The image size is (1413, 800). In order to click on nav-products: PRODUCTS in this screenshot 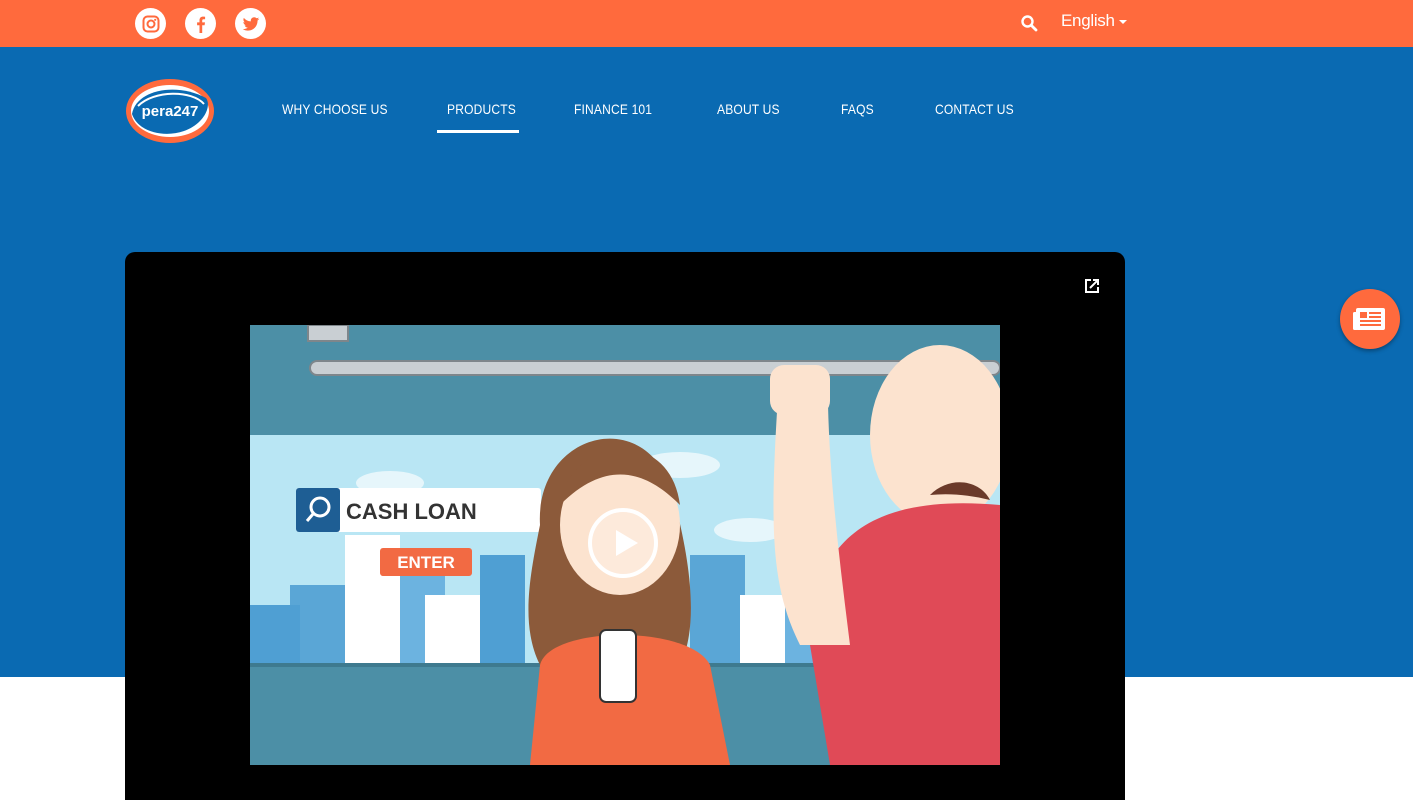, I will do `click(481, 109)`.